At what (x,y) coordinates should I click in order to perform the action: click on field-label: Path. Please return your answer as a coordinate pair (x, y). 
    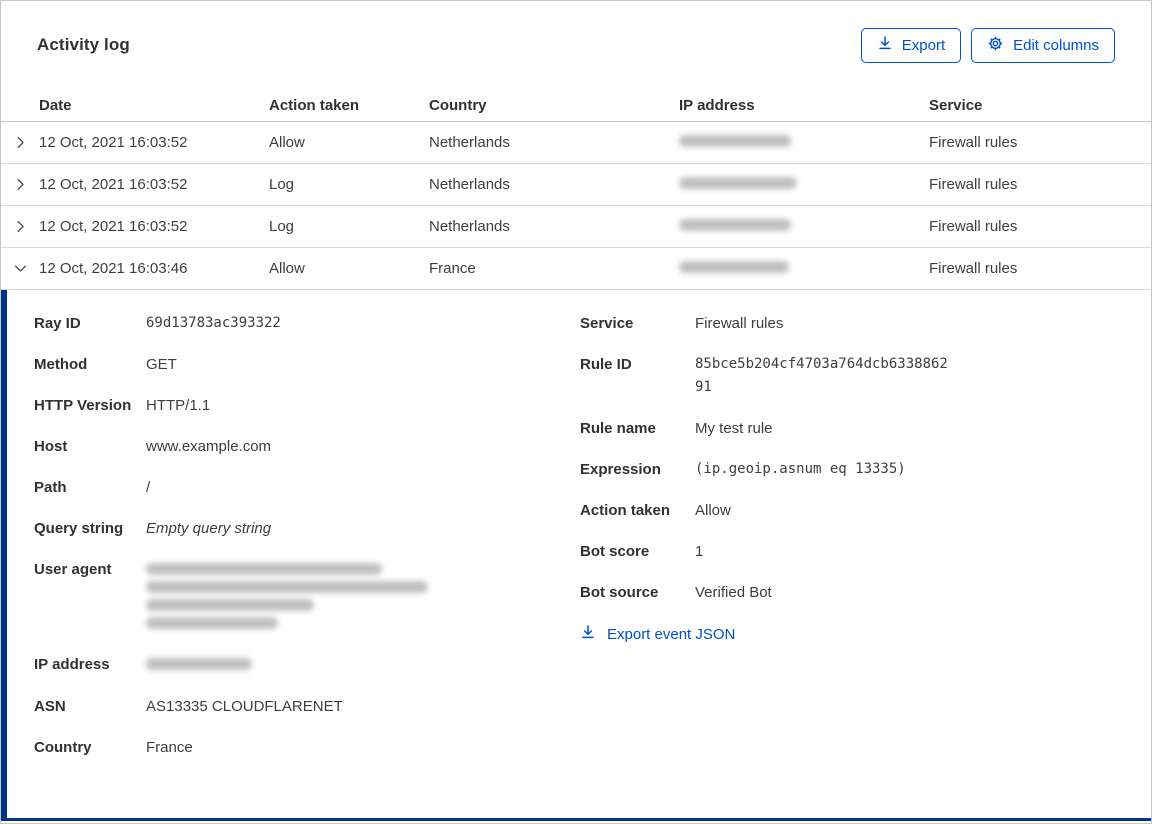
    Looking at the image, I should click on (50, 487).